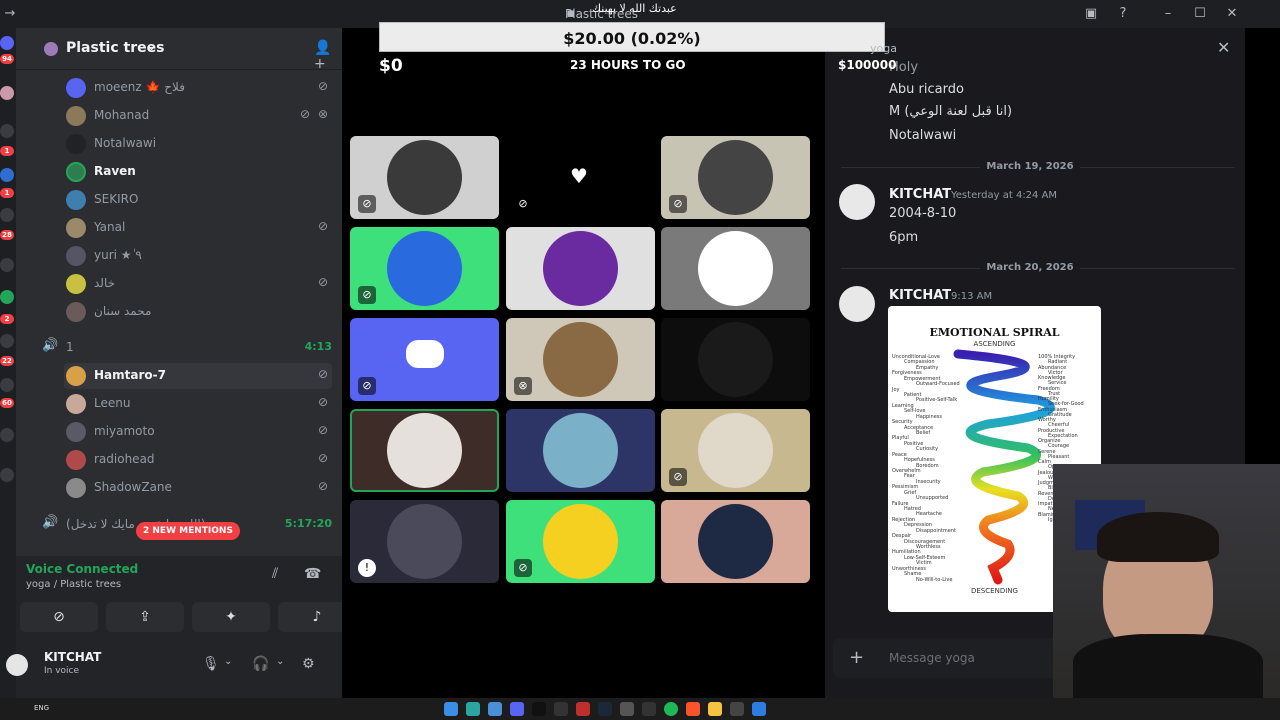  Describe the element at coordinates (198, 200) in the screenshot. I see `voice-member: SEKIRO` at that location.